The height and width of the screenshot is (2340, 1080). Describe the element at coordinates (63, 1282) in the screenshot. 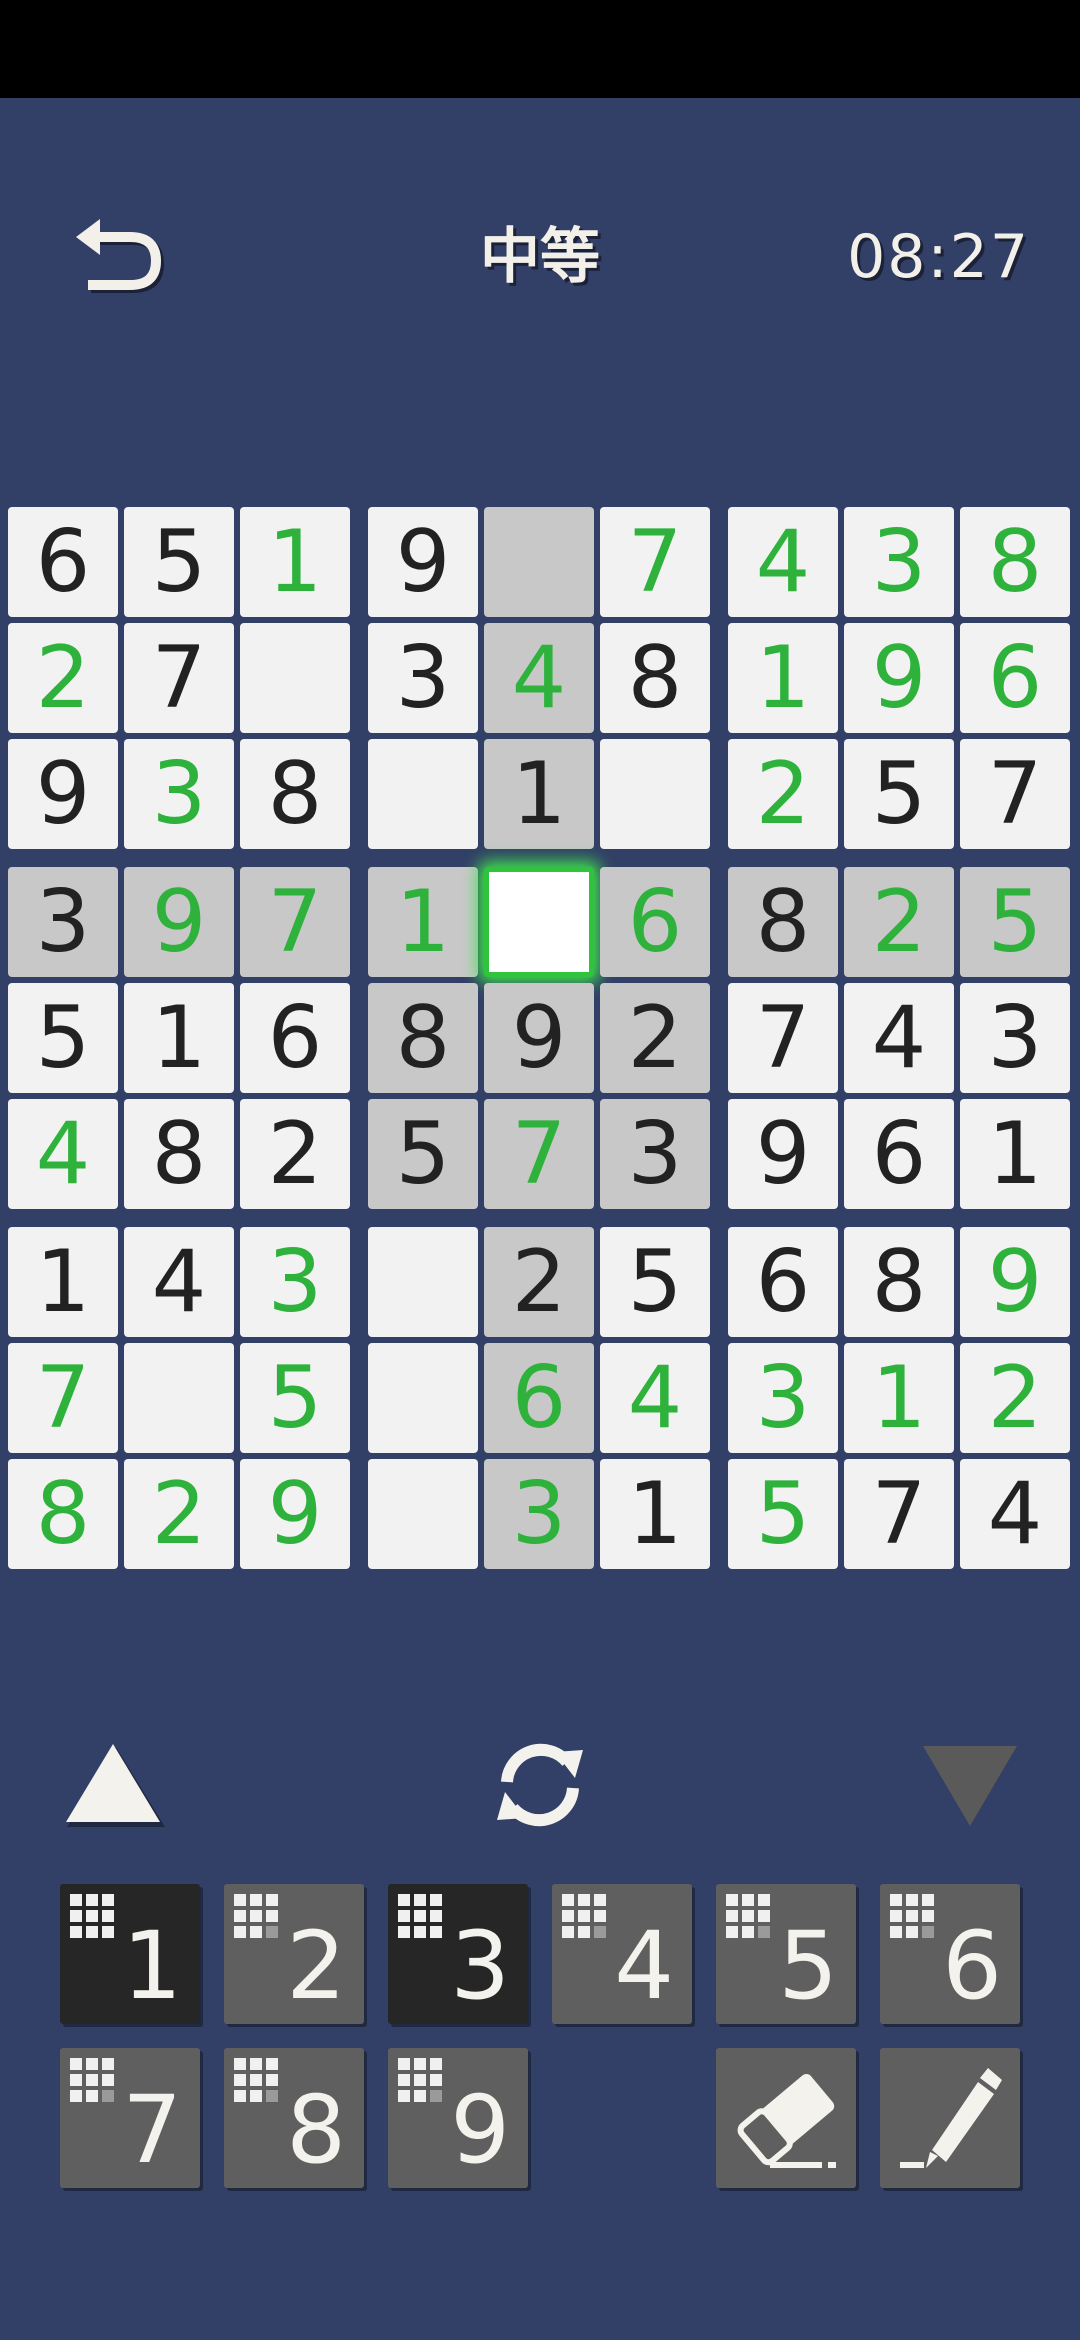

I see `cell-r7-c1: 1` at that location.